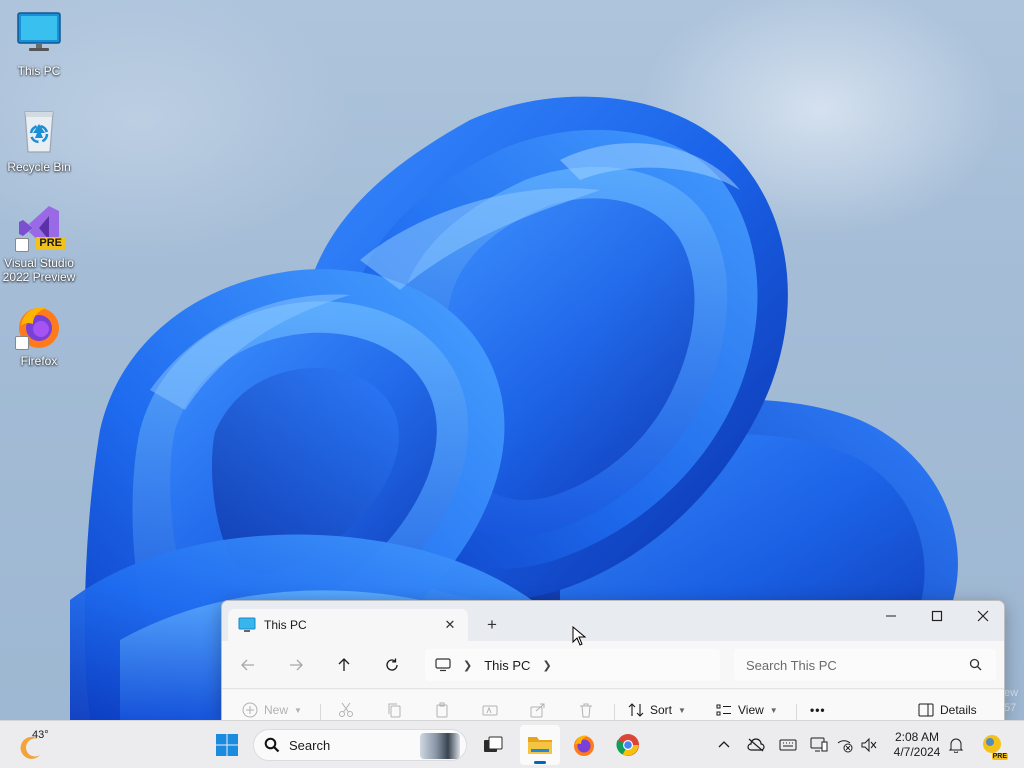 This screenshot has width=1024, height=768. I want to click on title-bar: This PC ✕ +, so click(613, 621).